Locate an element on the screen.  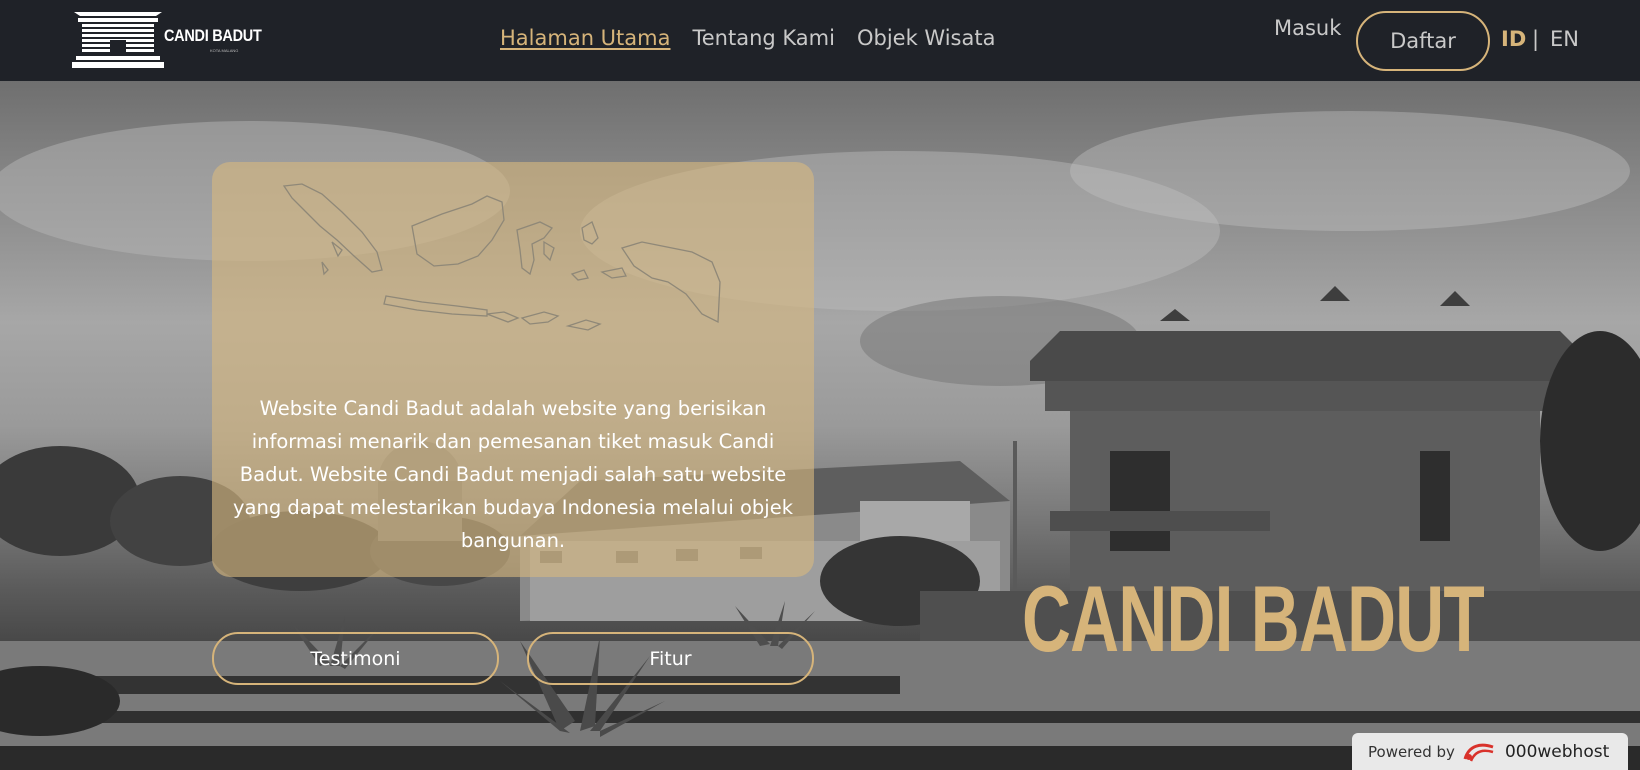
fitur-button: Fitur is located at coordinates (670, 658).